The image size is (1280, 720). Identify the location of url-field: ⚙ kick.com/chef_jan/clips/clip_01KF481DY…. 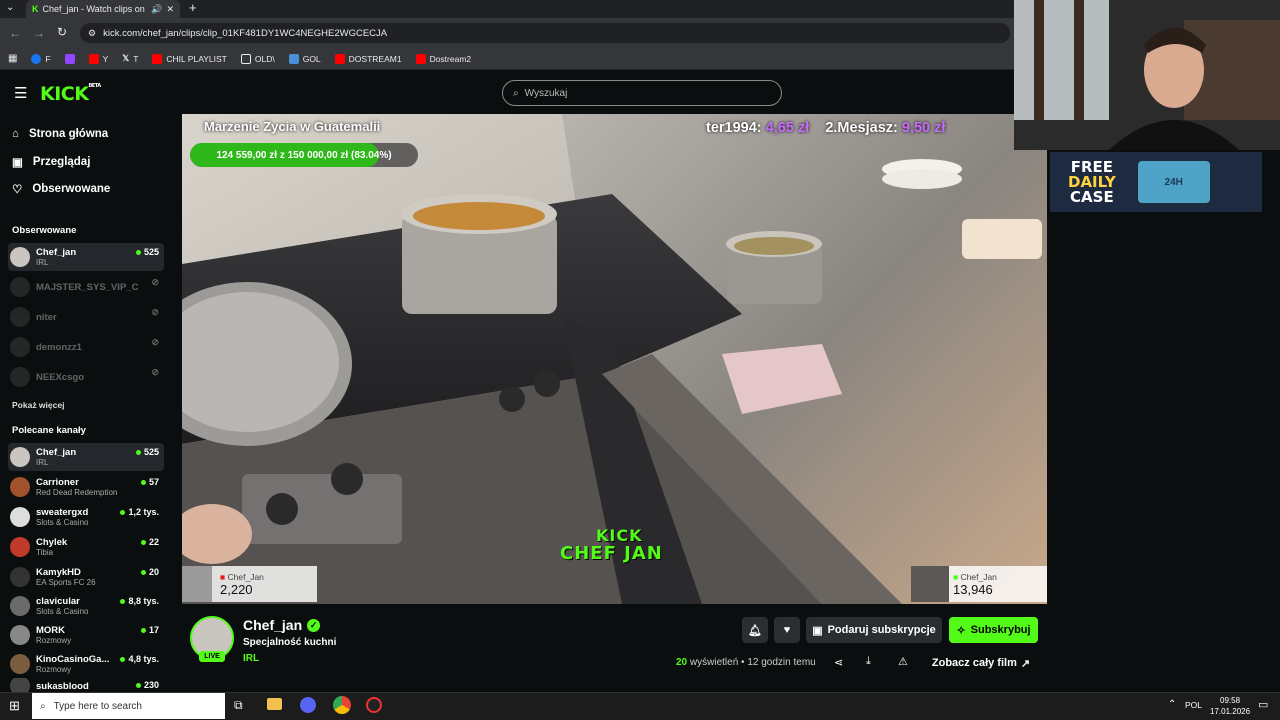
(545, 33).